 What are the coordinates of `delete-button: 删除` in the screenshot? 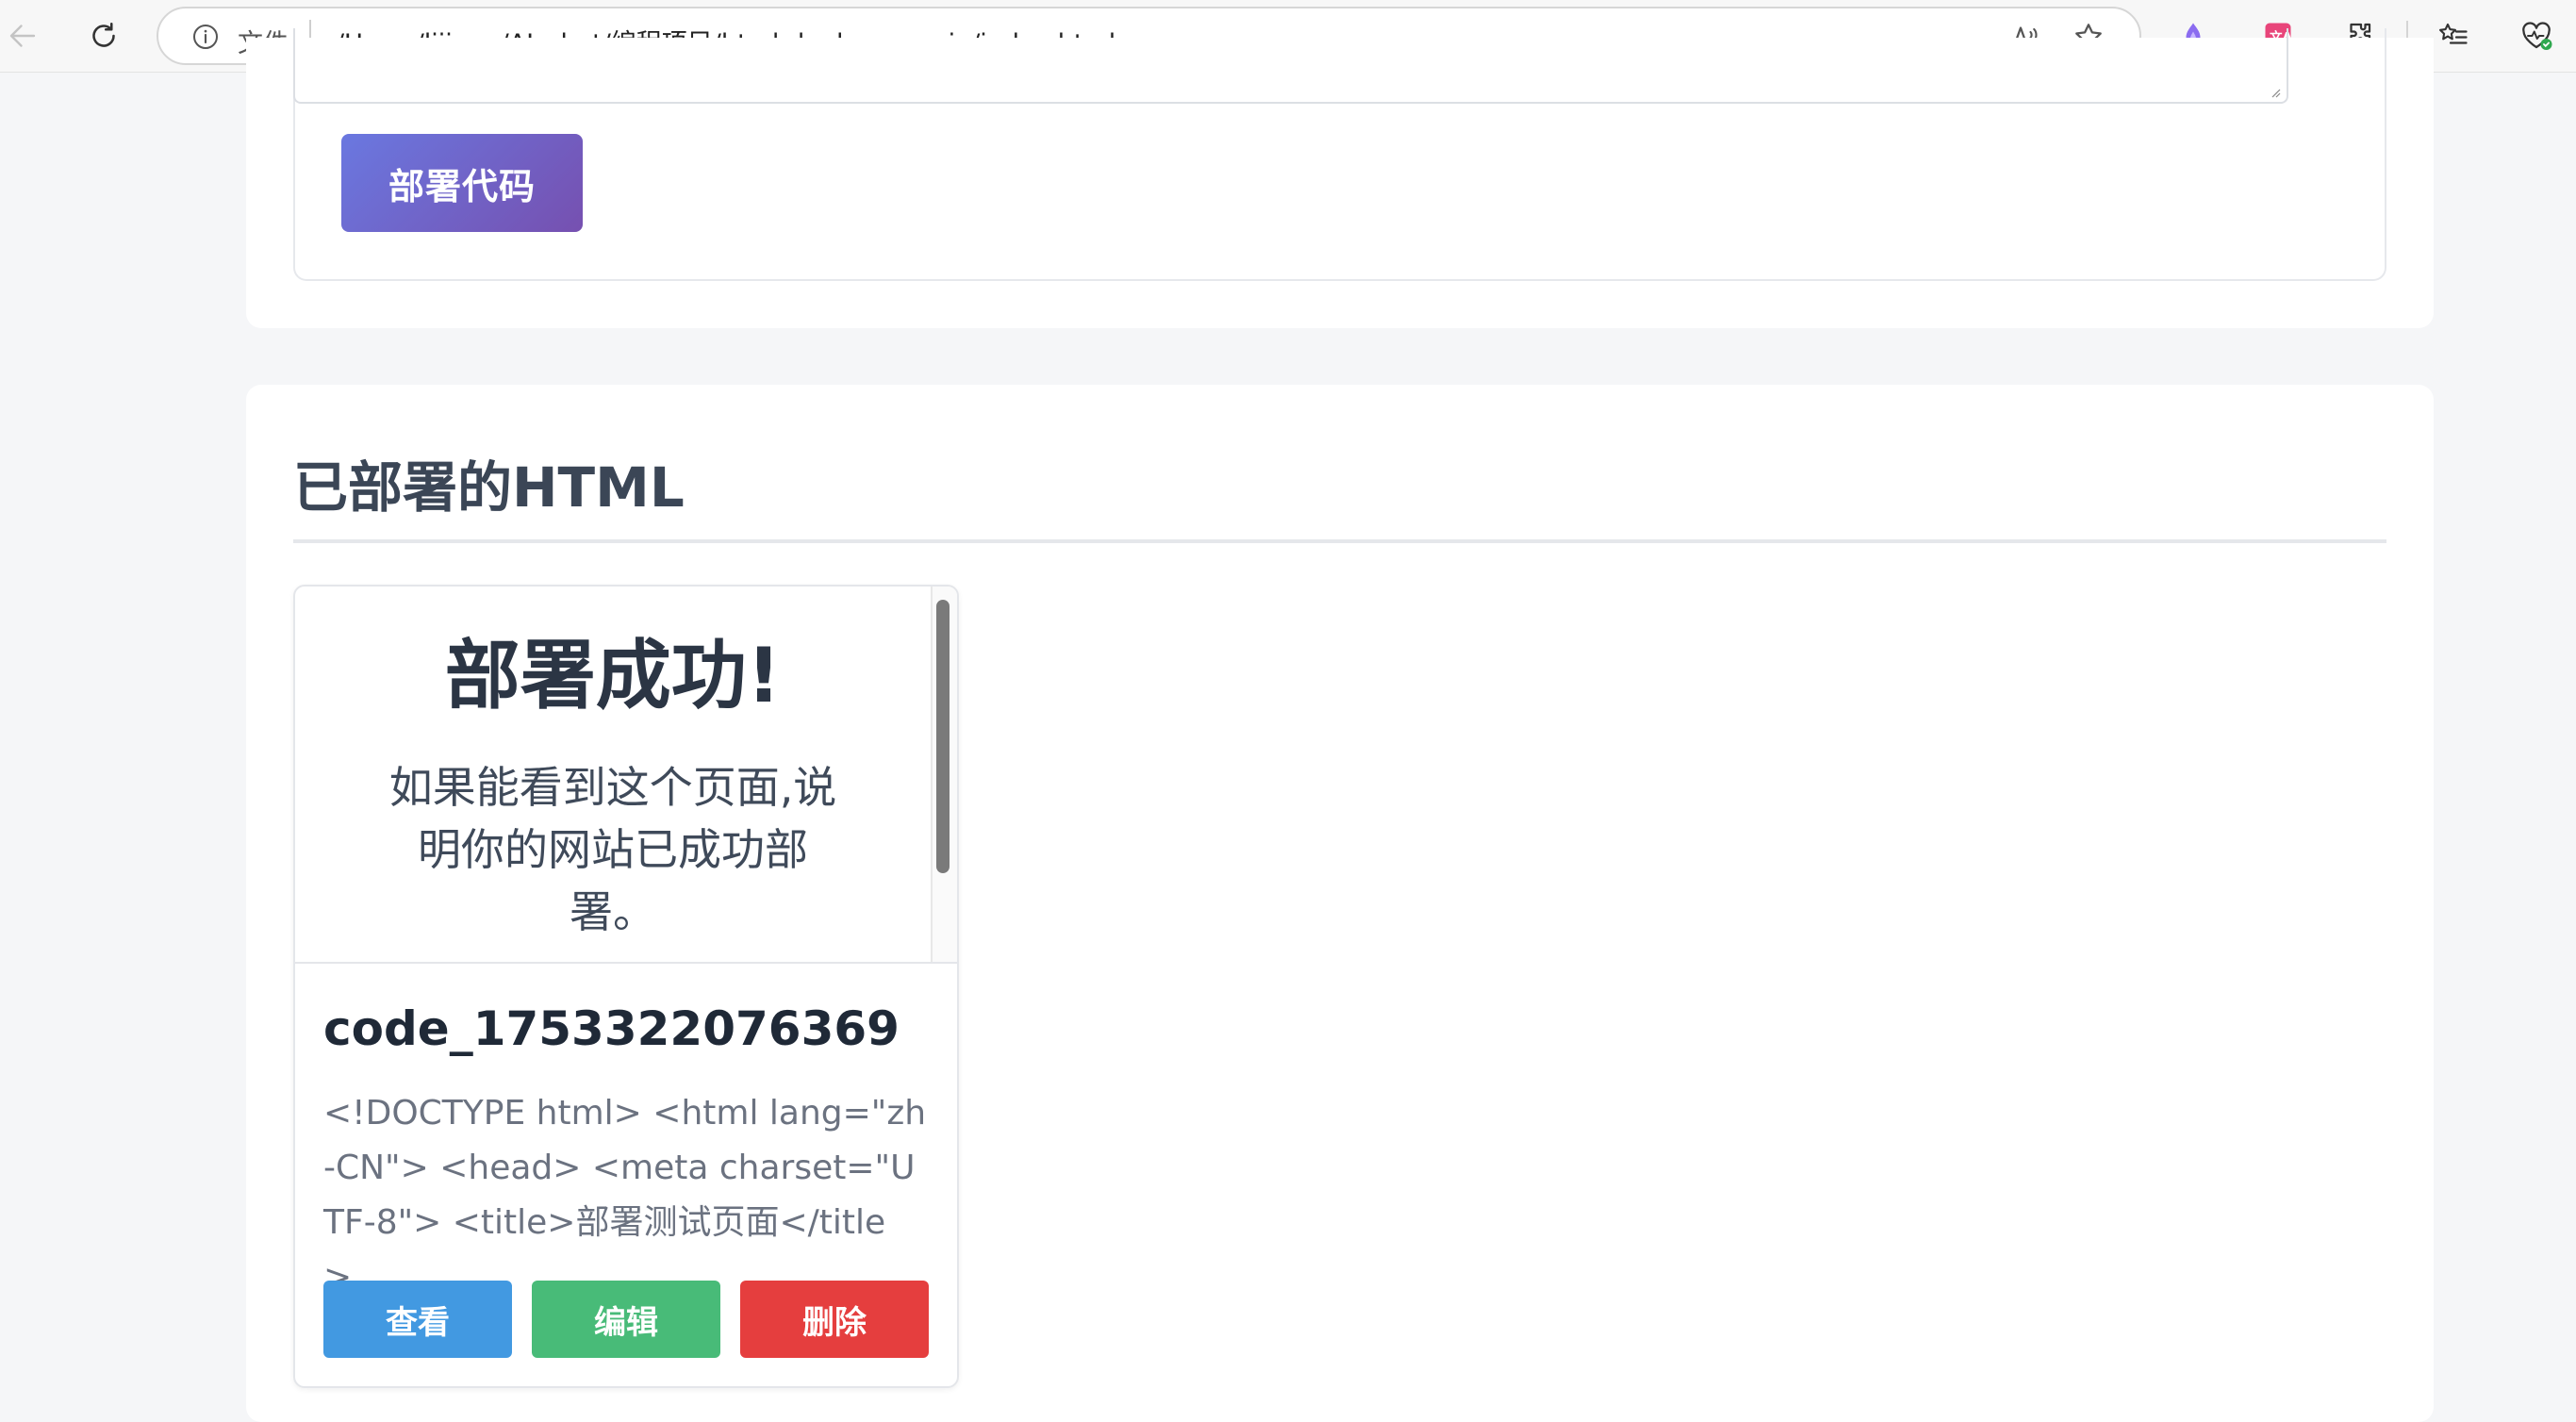 It's located at (834, 1319).